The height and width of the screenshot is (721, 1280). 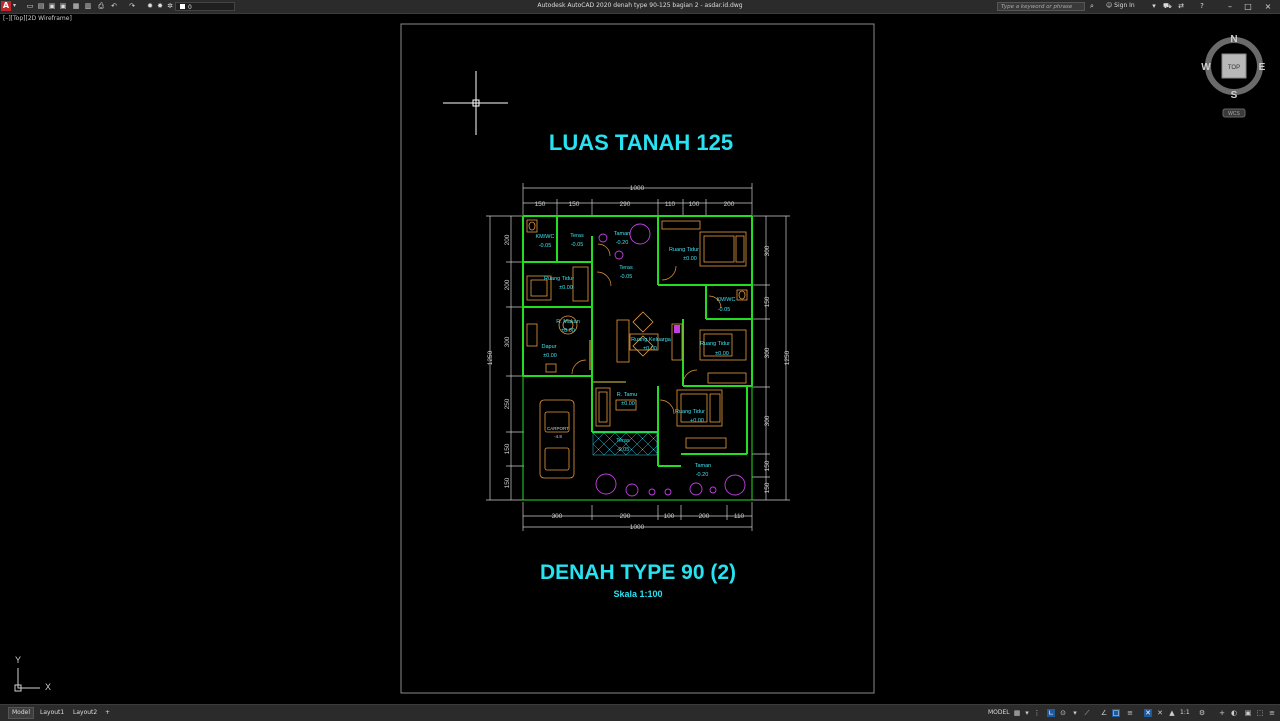 What do you see at coordinates (558, 428) in the screenshot?
I see `room-16-name: CARPORT` at bounding box center [558, 428].